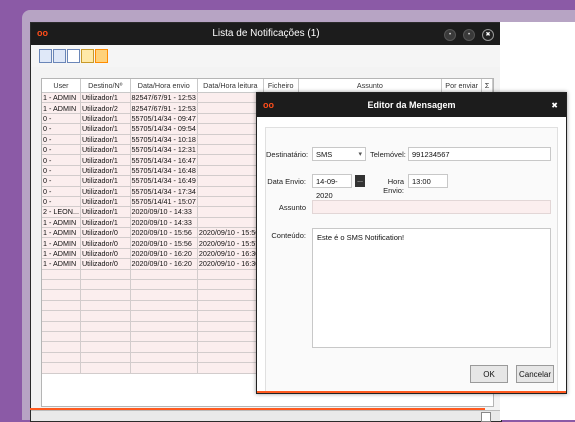  I want to click on maximize-button: •, so click(469, 35).